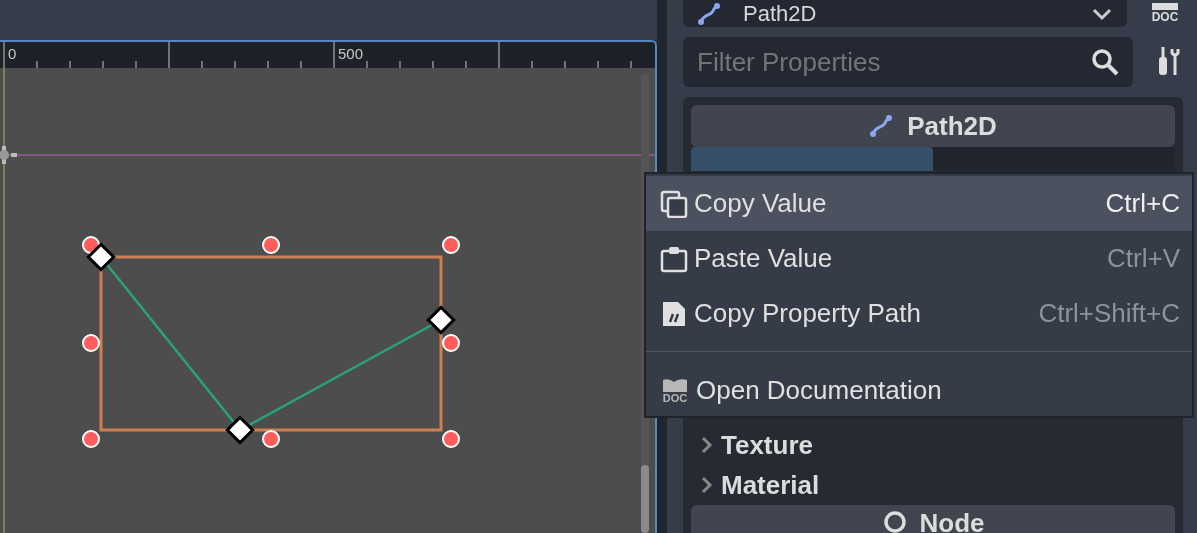 The height and width of the screenshot is (533, 1197). What do you see at coordinates (12, 53) in the screenshot?
I see `ruler-label: 0` at bounding box center [12, 53].